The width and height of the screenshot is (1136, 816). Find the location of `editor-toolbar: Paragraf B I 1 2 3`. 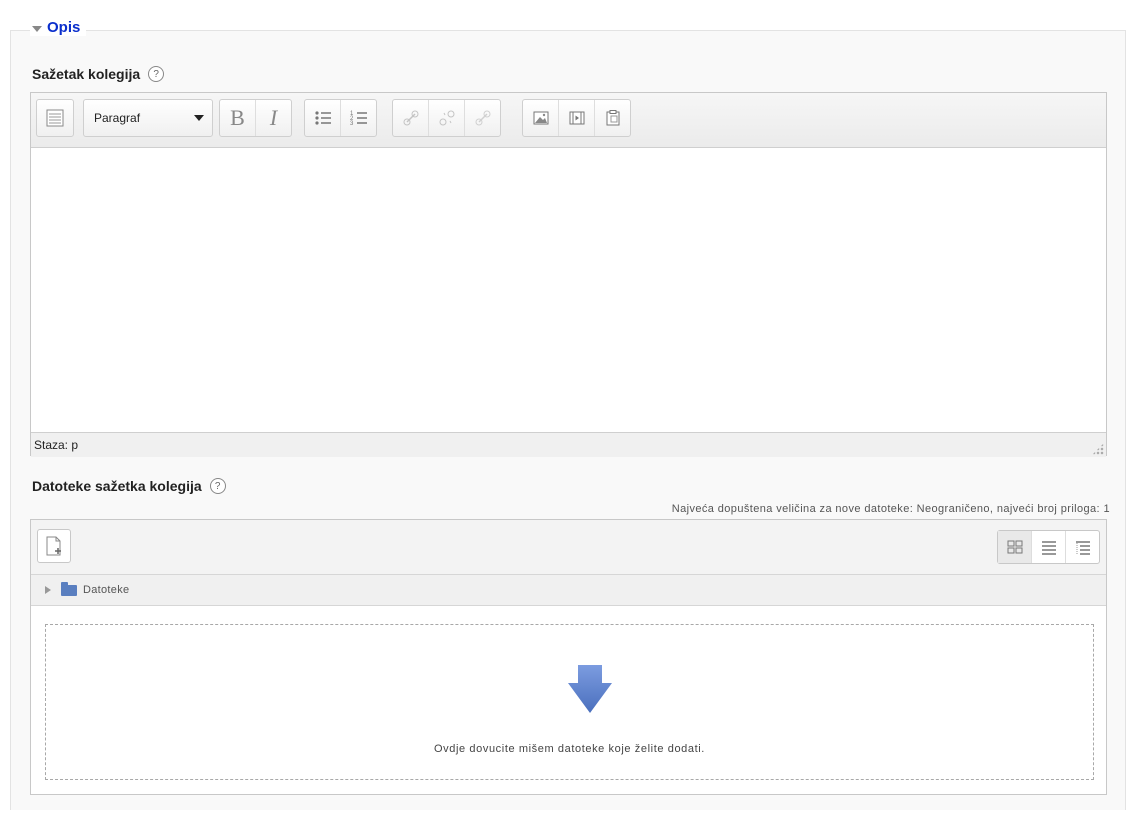

editor-toolbar: Paragraf B I 1 2 3 is located at coordinates (568, 120).